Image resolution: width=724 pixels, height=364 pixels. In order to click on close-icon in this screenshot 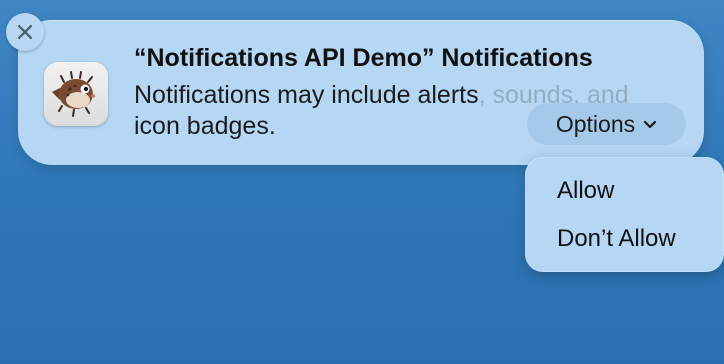, I will do `click(25, 32)`.